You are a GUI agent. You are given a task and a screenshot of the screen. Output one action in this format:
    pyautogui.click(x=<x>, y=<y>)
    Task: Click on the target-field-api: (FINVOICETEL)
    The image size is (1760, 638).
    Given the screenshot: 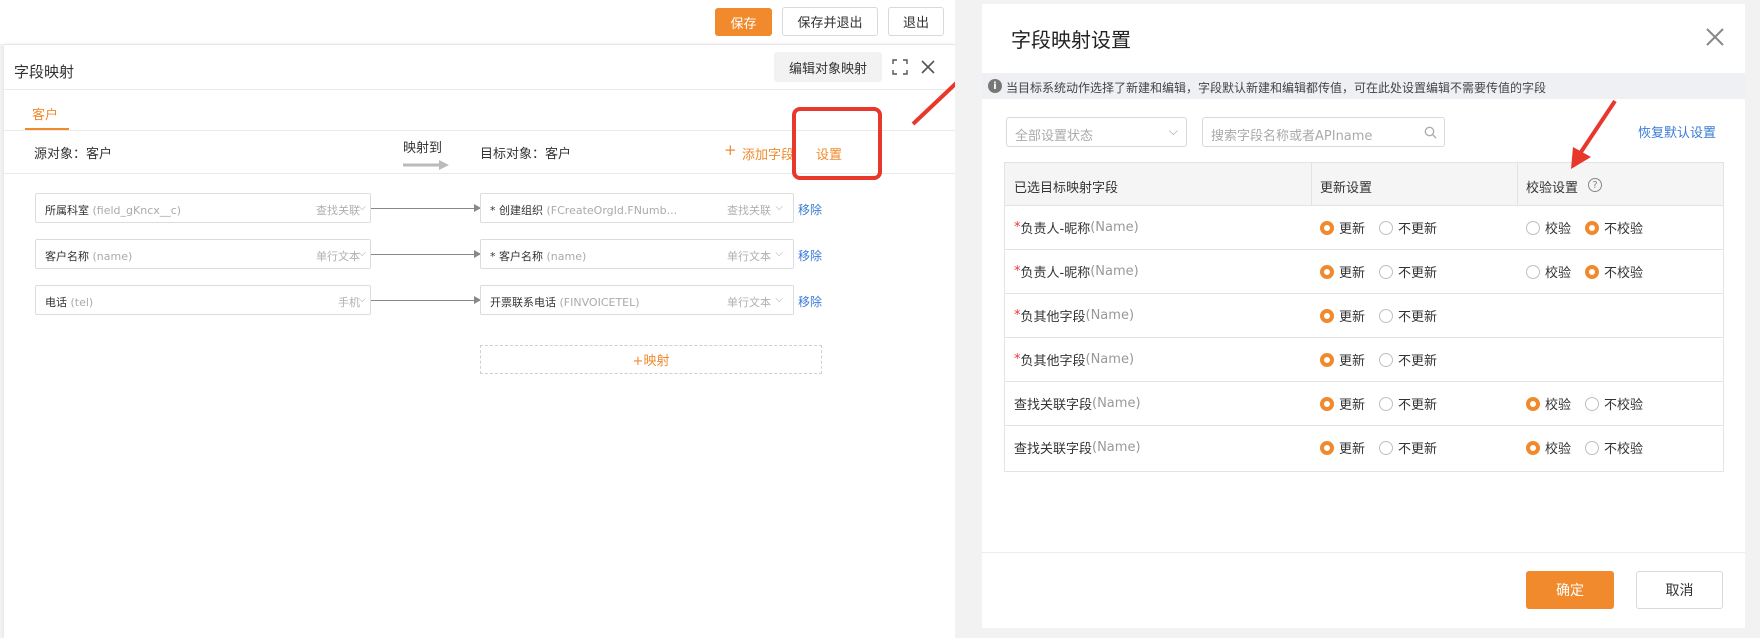 What is the action you would take?
    pyautogui.click(x=599, y=302)
    